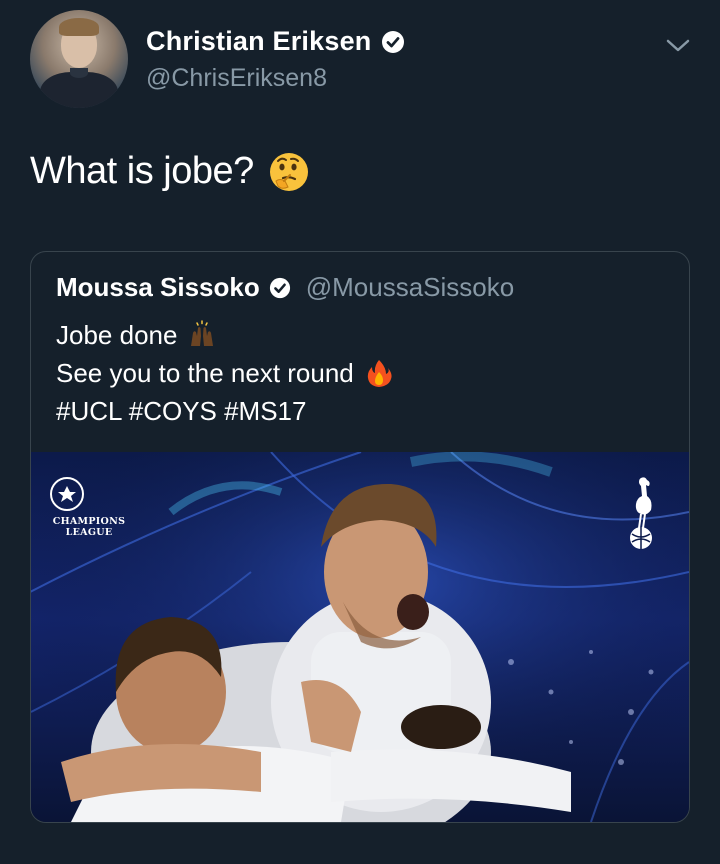 The image size is (720, 864). I want to click on raising-hands-icon, so click(202, 335).